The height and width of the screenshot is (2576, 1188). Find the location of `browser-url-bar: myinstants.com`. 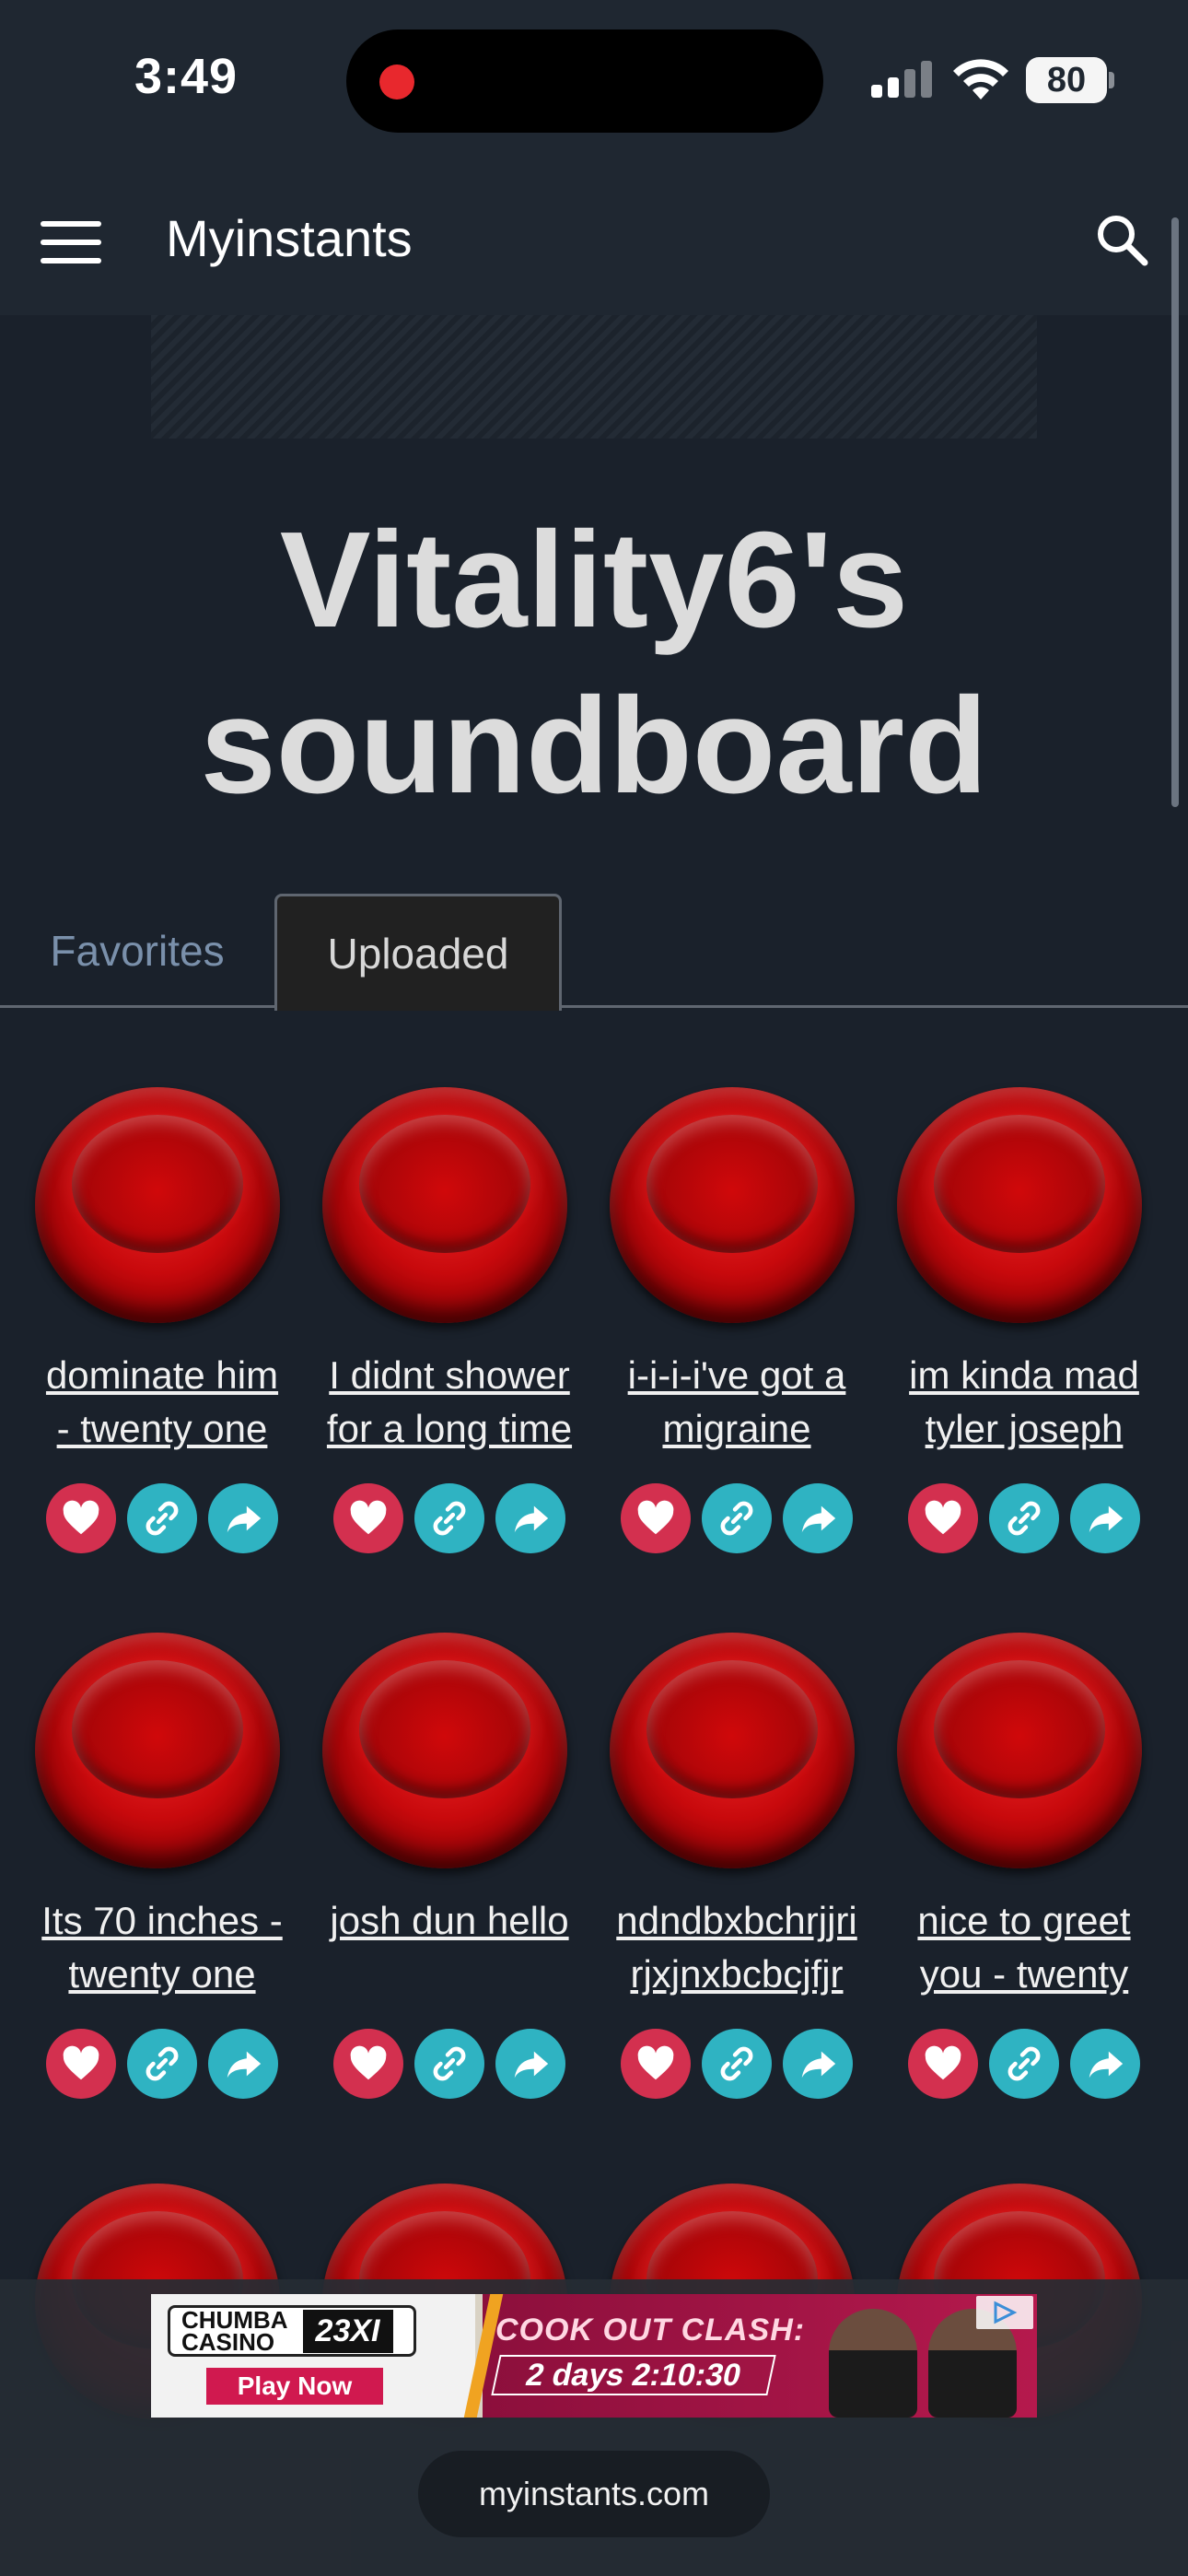

browser-url-bar: myinstants.com is located at coordinates (594, 2494).